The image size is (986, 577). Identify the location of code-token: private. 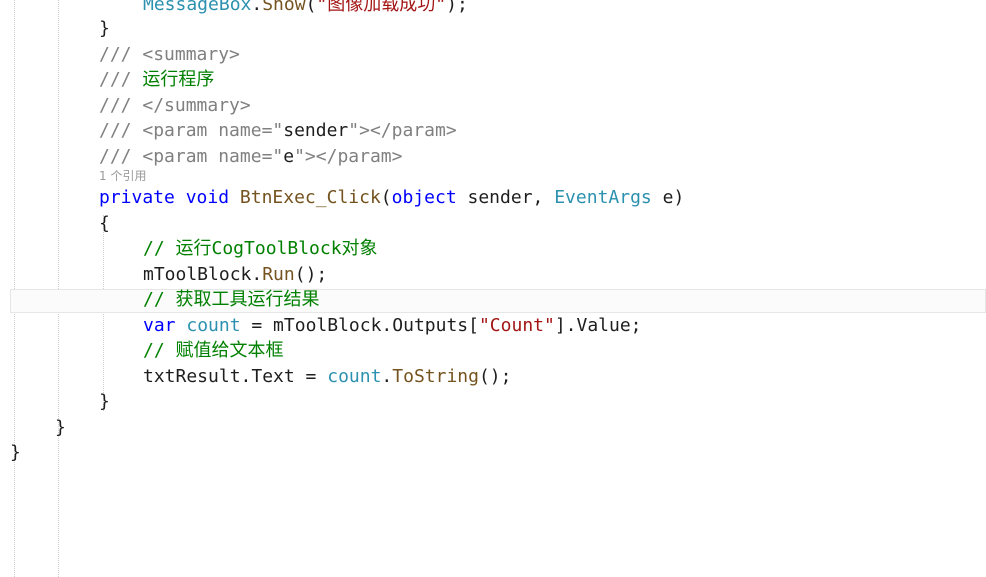
(137, 197).